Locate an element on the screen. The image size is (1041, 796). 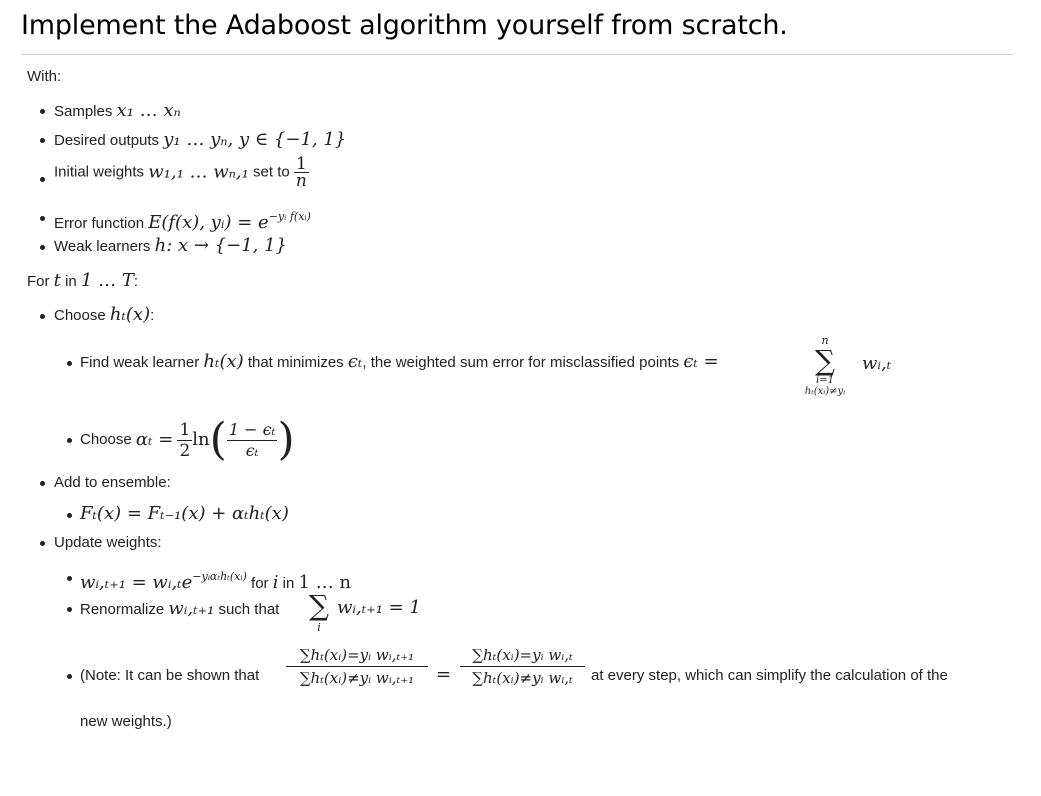
weights-set-to: set to is located at coordinates (271, 172).